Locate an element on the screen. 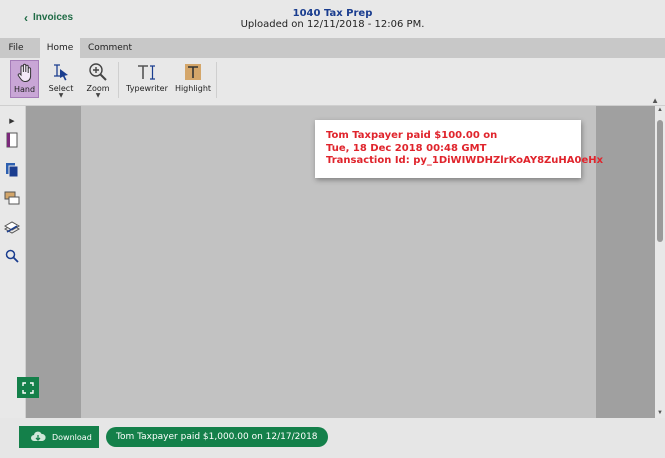 The image size is (665, 458). select-dropdown-caret-icon: ▼ is located at coordinates (61, 95).